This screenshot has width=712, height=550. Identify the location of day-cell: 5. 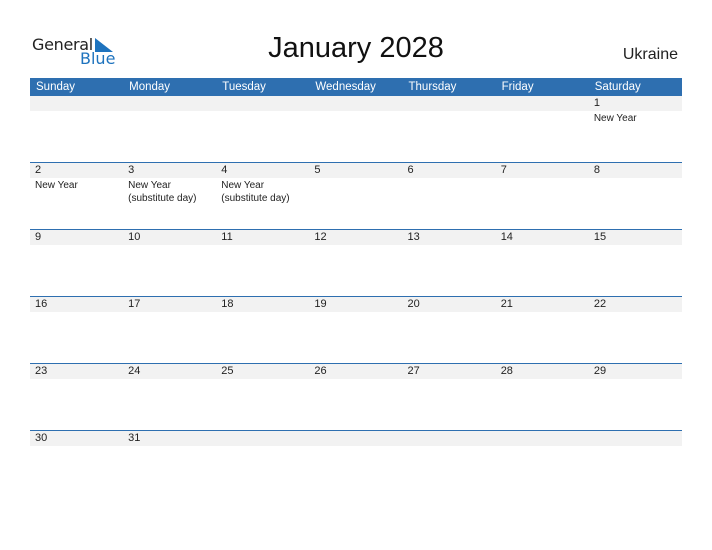
(355, 196).